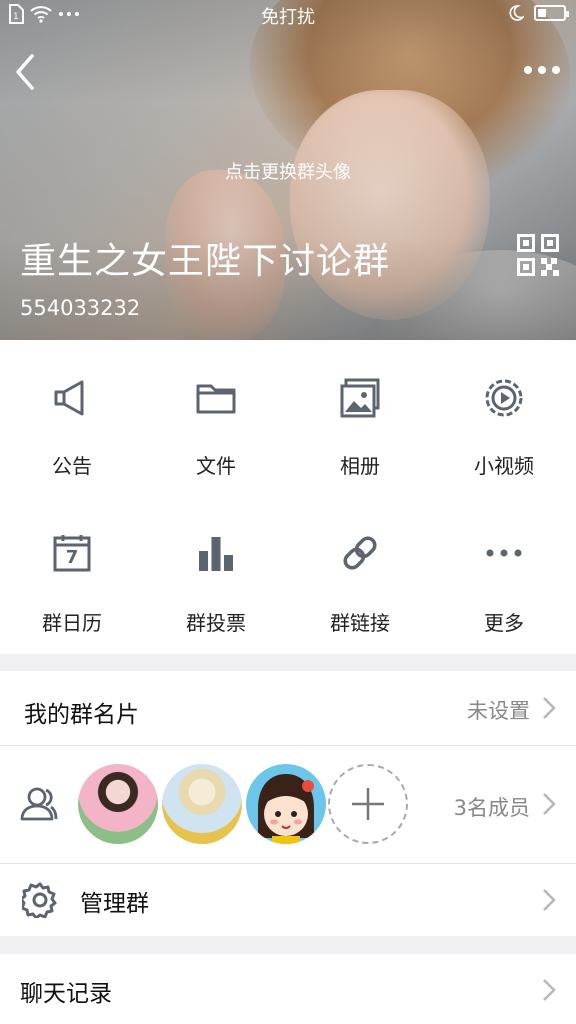 The height and width of the screenshot is (1024, 576). What do you see at coordinates (491, 808) in the screenshot?
I see `member-count: 3名成员` at bounding box center [491, 808].